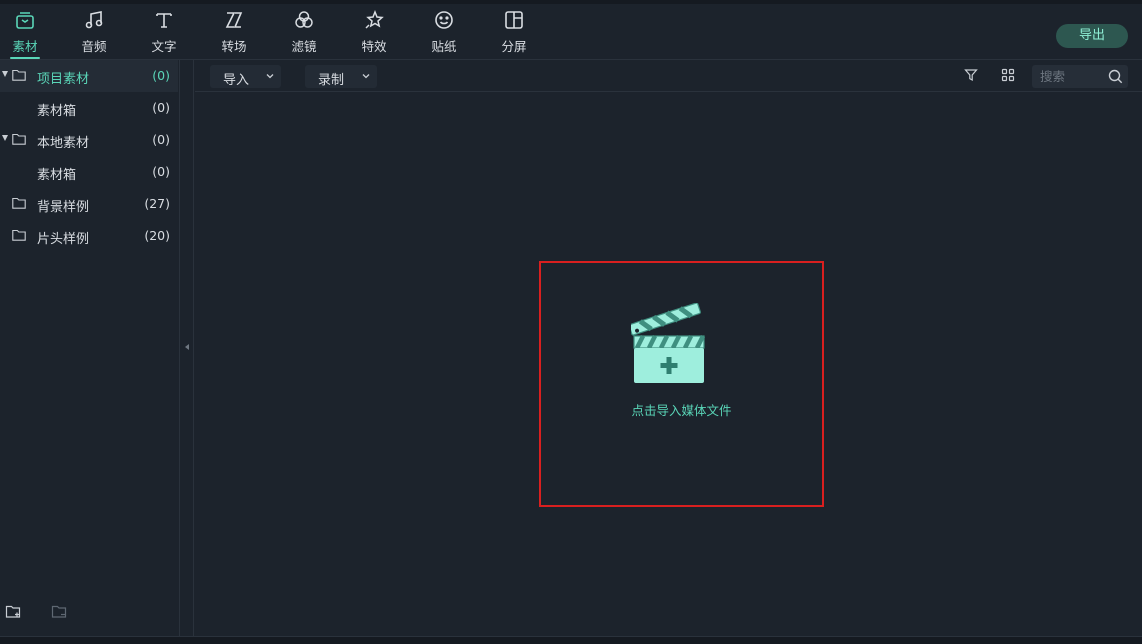 This screenshot has height=644, width=1142. Describe the element at coordinates (234, 20) in the screenshot. I see `transition-icon` at that location.